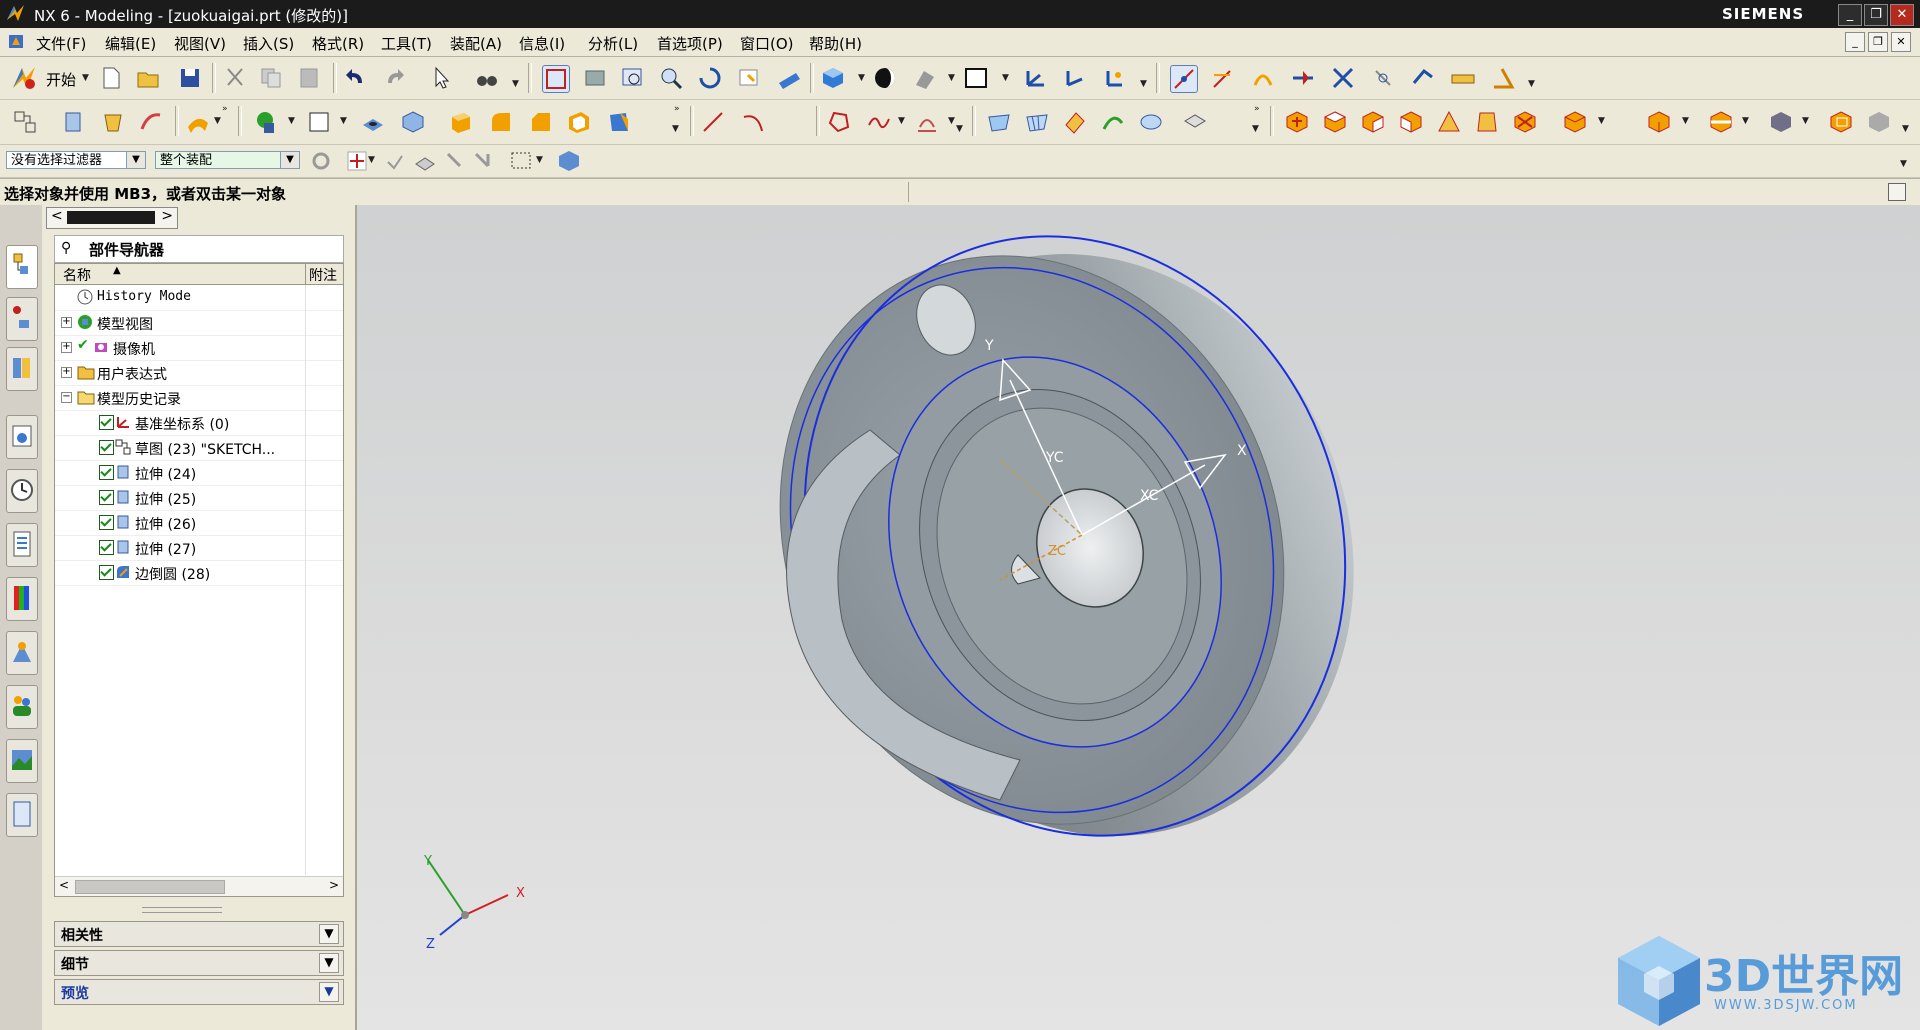 This screenshot has width=1920, height=1030. Describe the element at coordinates (265, 122) in the screenshot. I see `datum-plane-icon` at that location.